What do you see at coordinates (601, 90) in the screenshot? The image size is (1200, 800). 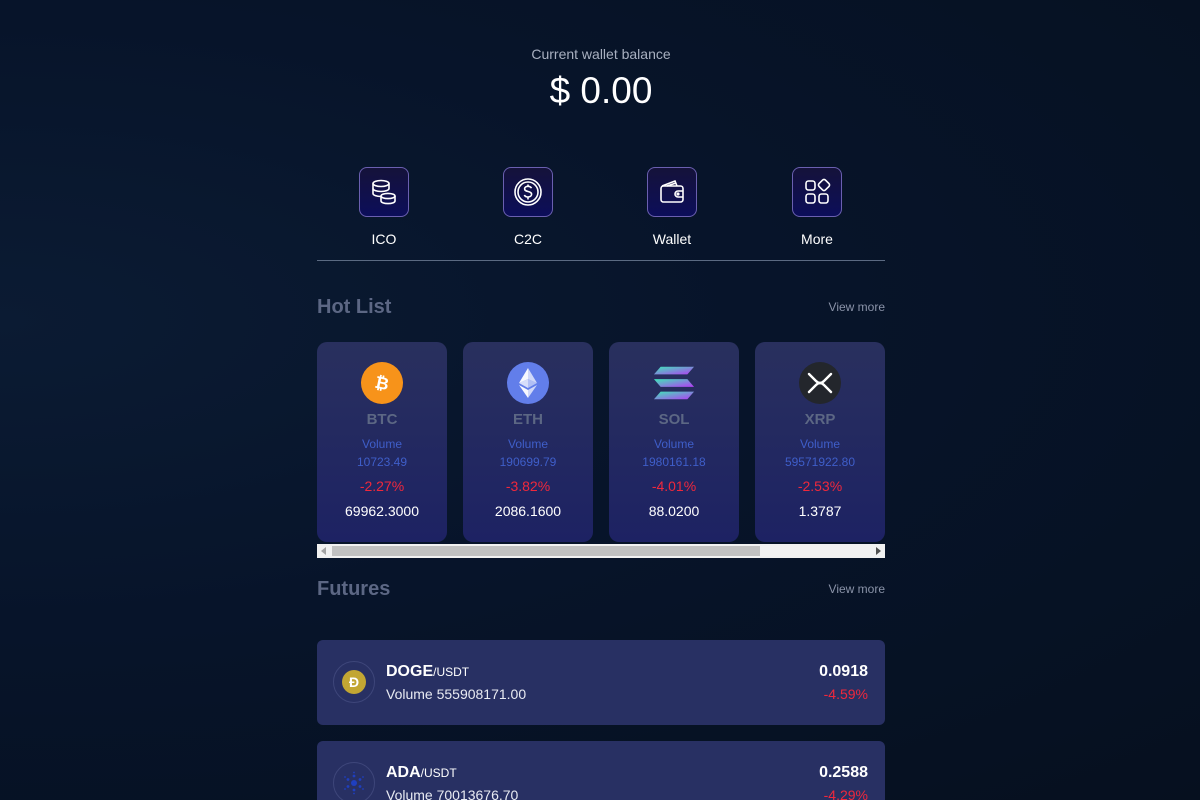 I see `balance-value: $ 0.00` at bounding box center [601, 90].